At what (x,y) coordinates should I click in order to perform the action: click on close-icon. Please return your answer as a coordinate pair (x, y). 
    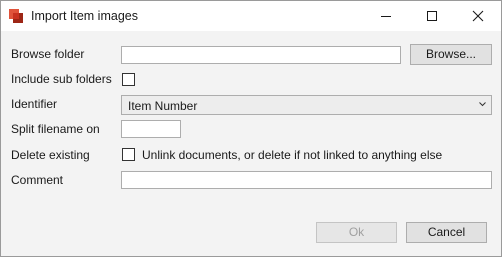
    Looking at the image, I should click on (478, 16).